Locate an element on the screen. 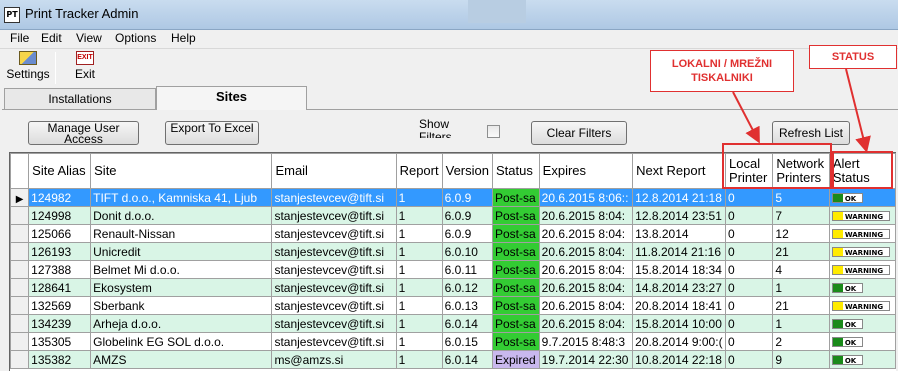 This screenshot has width=898, height=371. column-header-status: Status is located at coordinates (515, 171).